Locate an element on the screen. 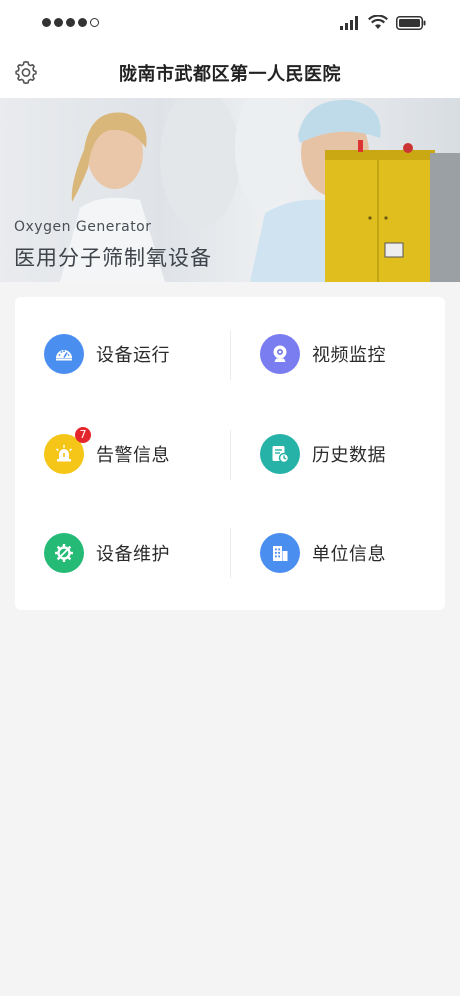 This screenshot has width=460, height=996. battery-icon is located at coordinates (411, 22).